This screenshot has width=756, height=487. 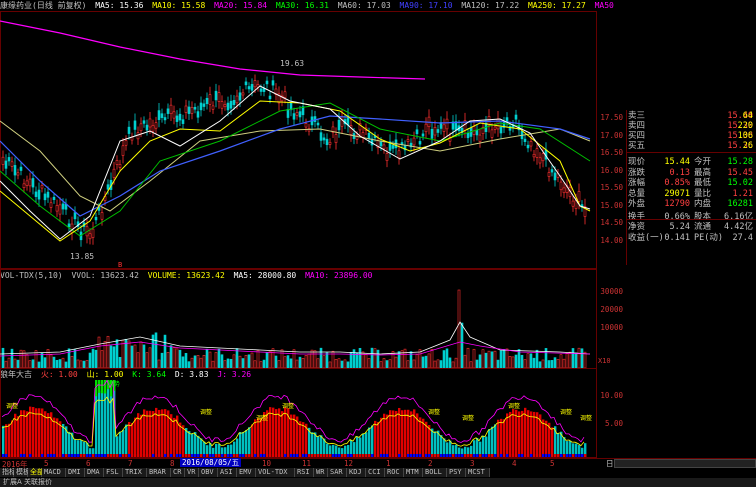 What do you see at coordinates (478, 472) in the screenshot?
I see `tab-mcst: MCST` at bounding box center [478, 472].